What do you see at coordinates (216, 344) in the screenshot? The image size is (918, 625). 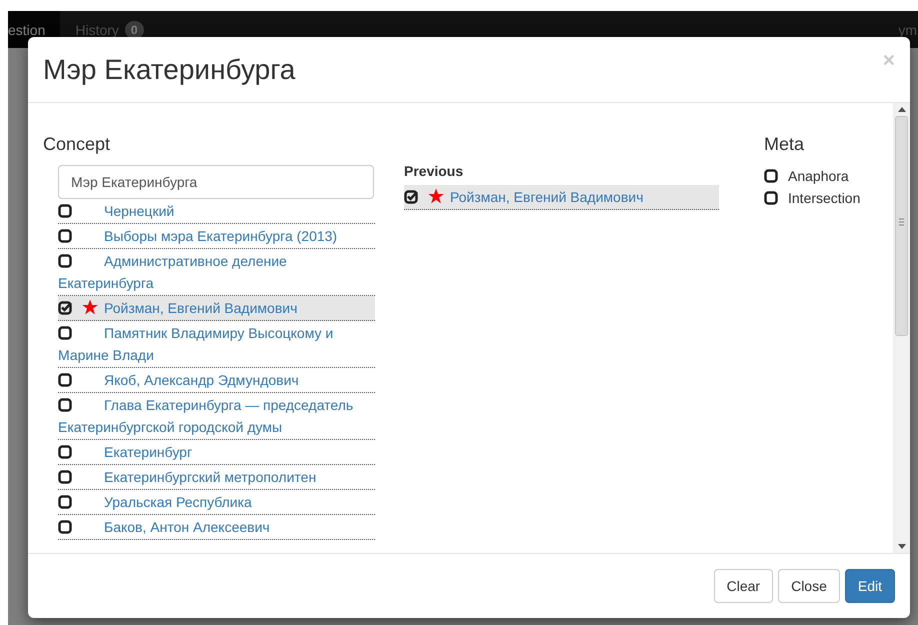 I see `concept-item: Памятник Владимиру Высоцкому и Марине Влади` at bounding box center [216, 344].